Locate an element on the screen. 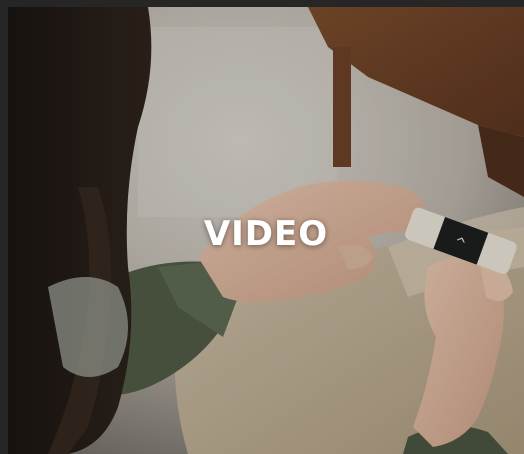  video-label: VIDEO is located at coordinates (266, 234).